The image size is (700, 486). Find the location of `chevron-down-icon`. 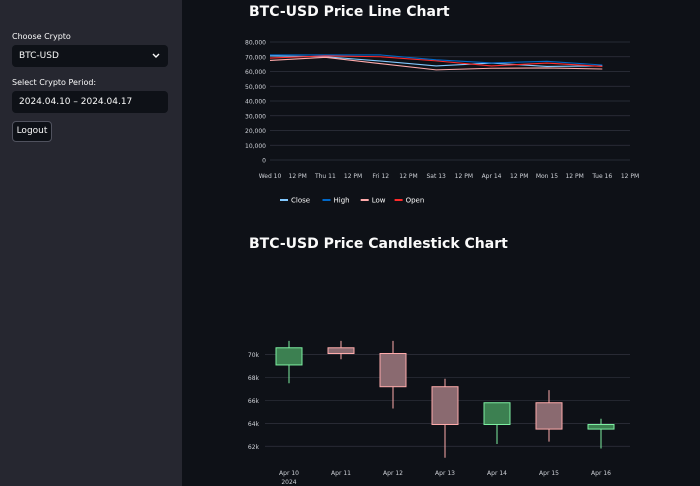

chevron-down-icon is located at coordinates (156, 55).